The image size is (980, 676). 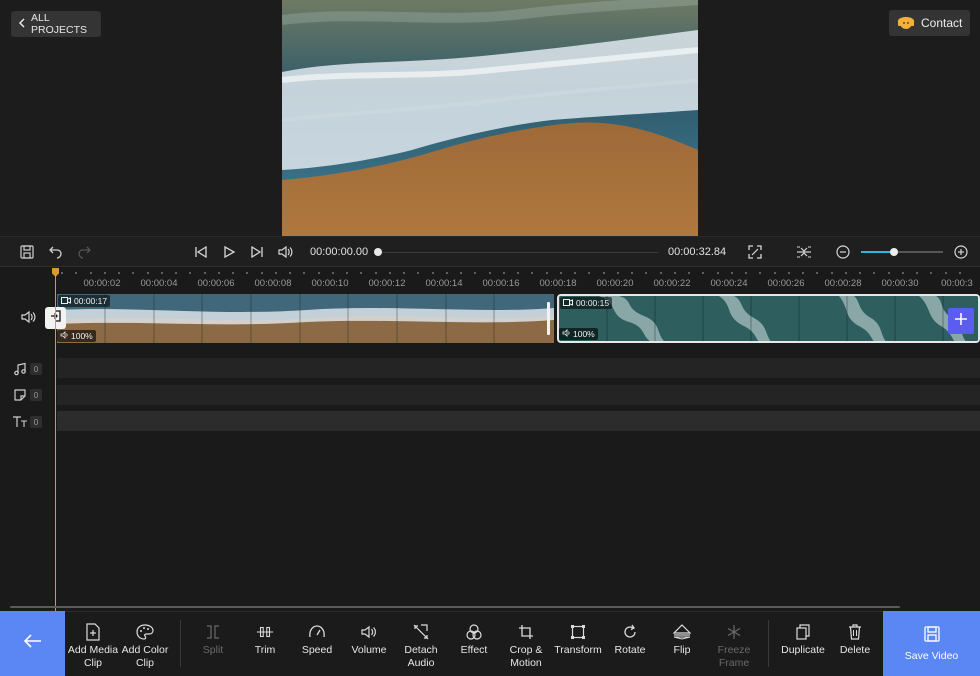 I want to click on duplicate-label: Duplicate, so click(x=803, y=650).